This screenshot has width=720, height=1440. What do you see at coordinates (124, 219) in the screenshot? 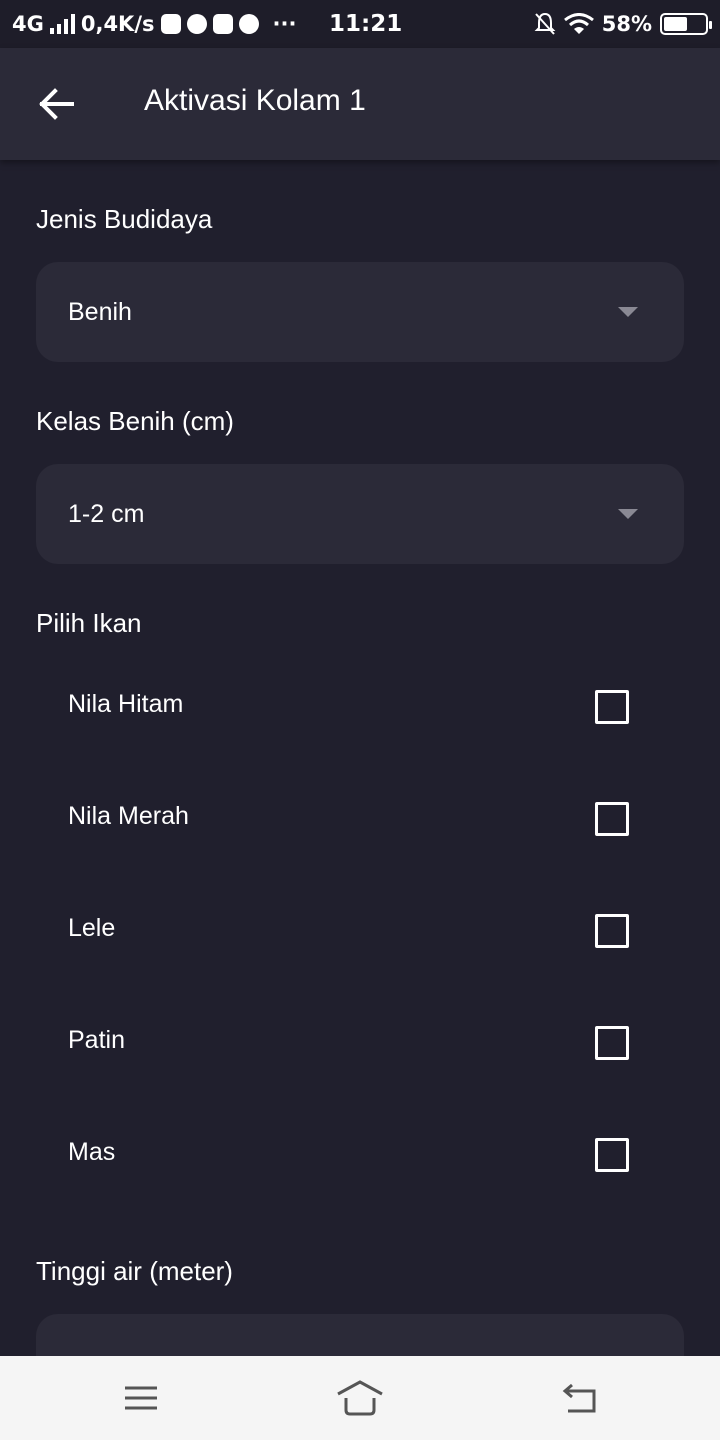
I see `jenis-budidaya-label: Jenis Budidaya` at bounding box center [124, 219].